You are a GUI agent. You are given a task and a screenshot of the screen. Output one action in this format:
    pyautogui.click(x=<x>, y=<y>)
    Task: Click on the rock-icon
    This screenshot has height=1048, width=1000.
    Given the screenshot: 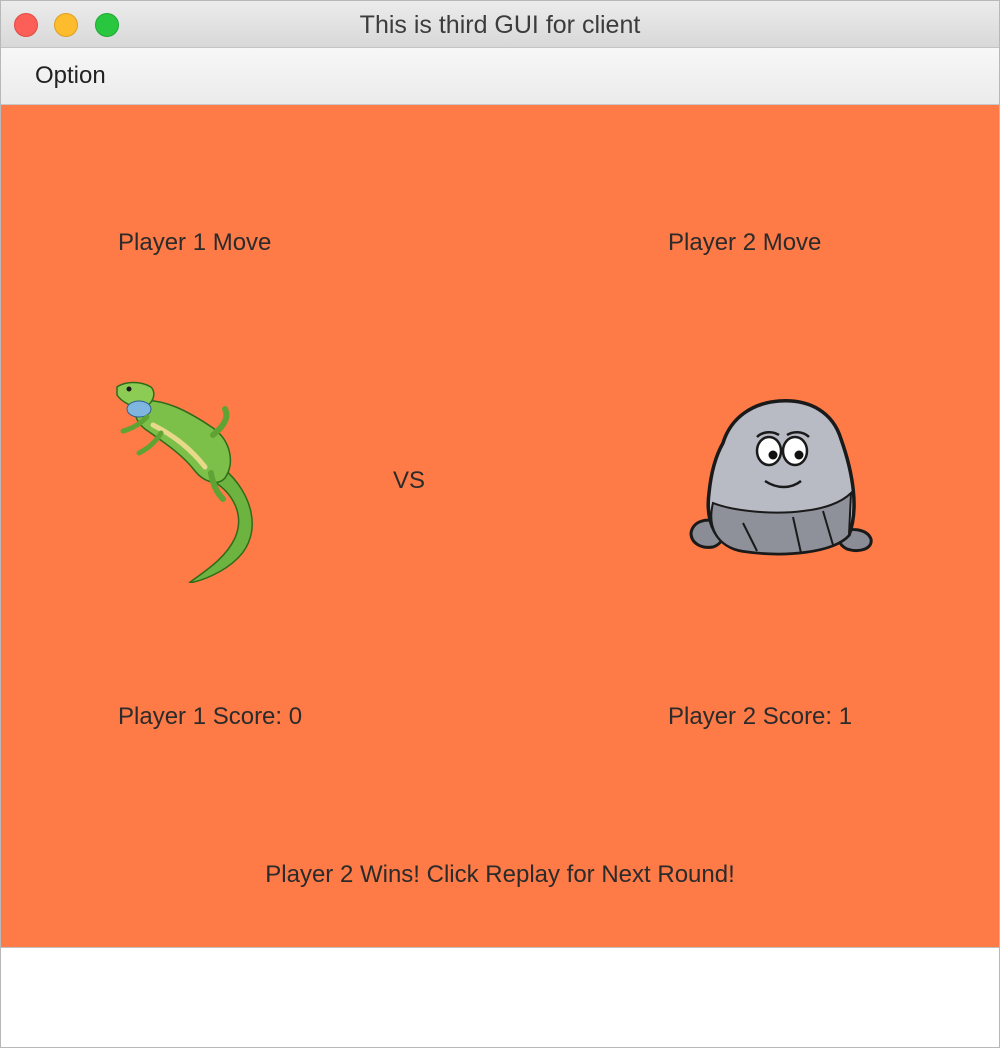 What is the action you would take?
    pyautogui.click(x=781, y=477)
    